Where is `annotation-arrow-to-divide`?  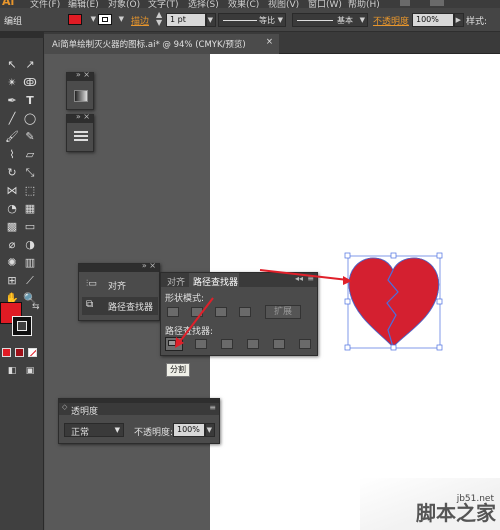
annotation-arrow-to-divide is located at coordinates (194, 322).